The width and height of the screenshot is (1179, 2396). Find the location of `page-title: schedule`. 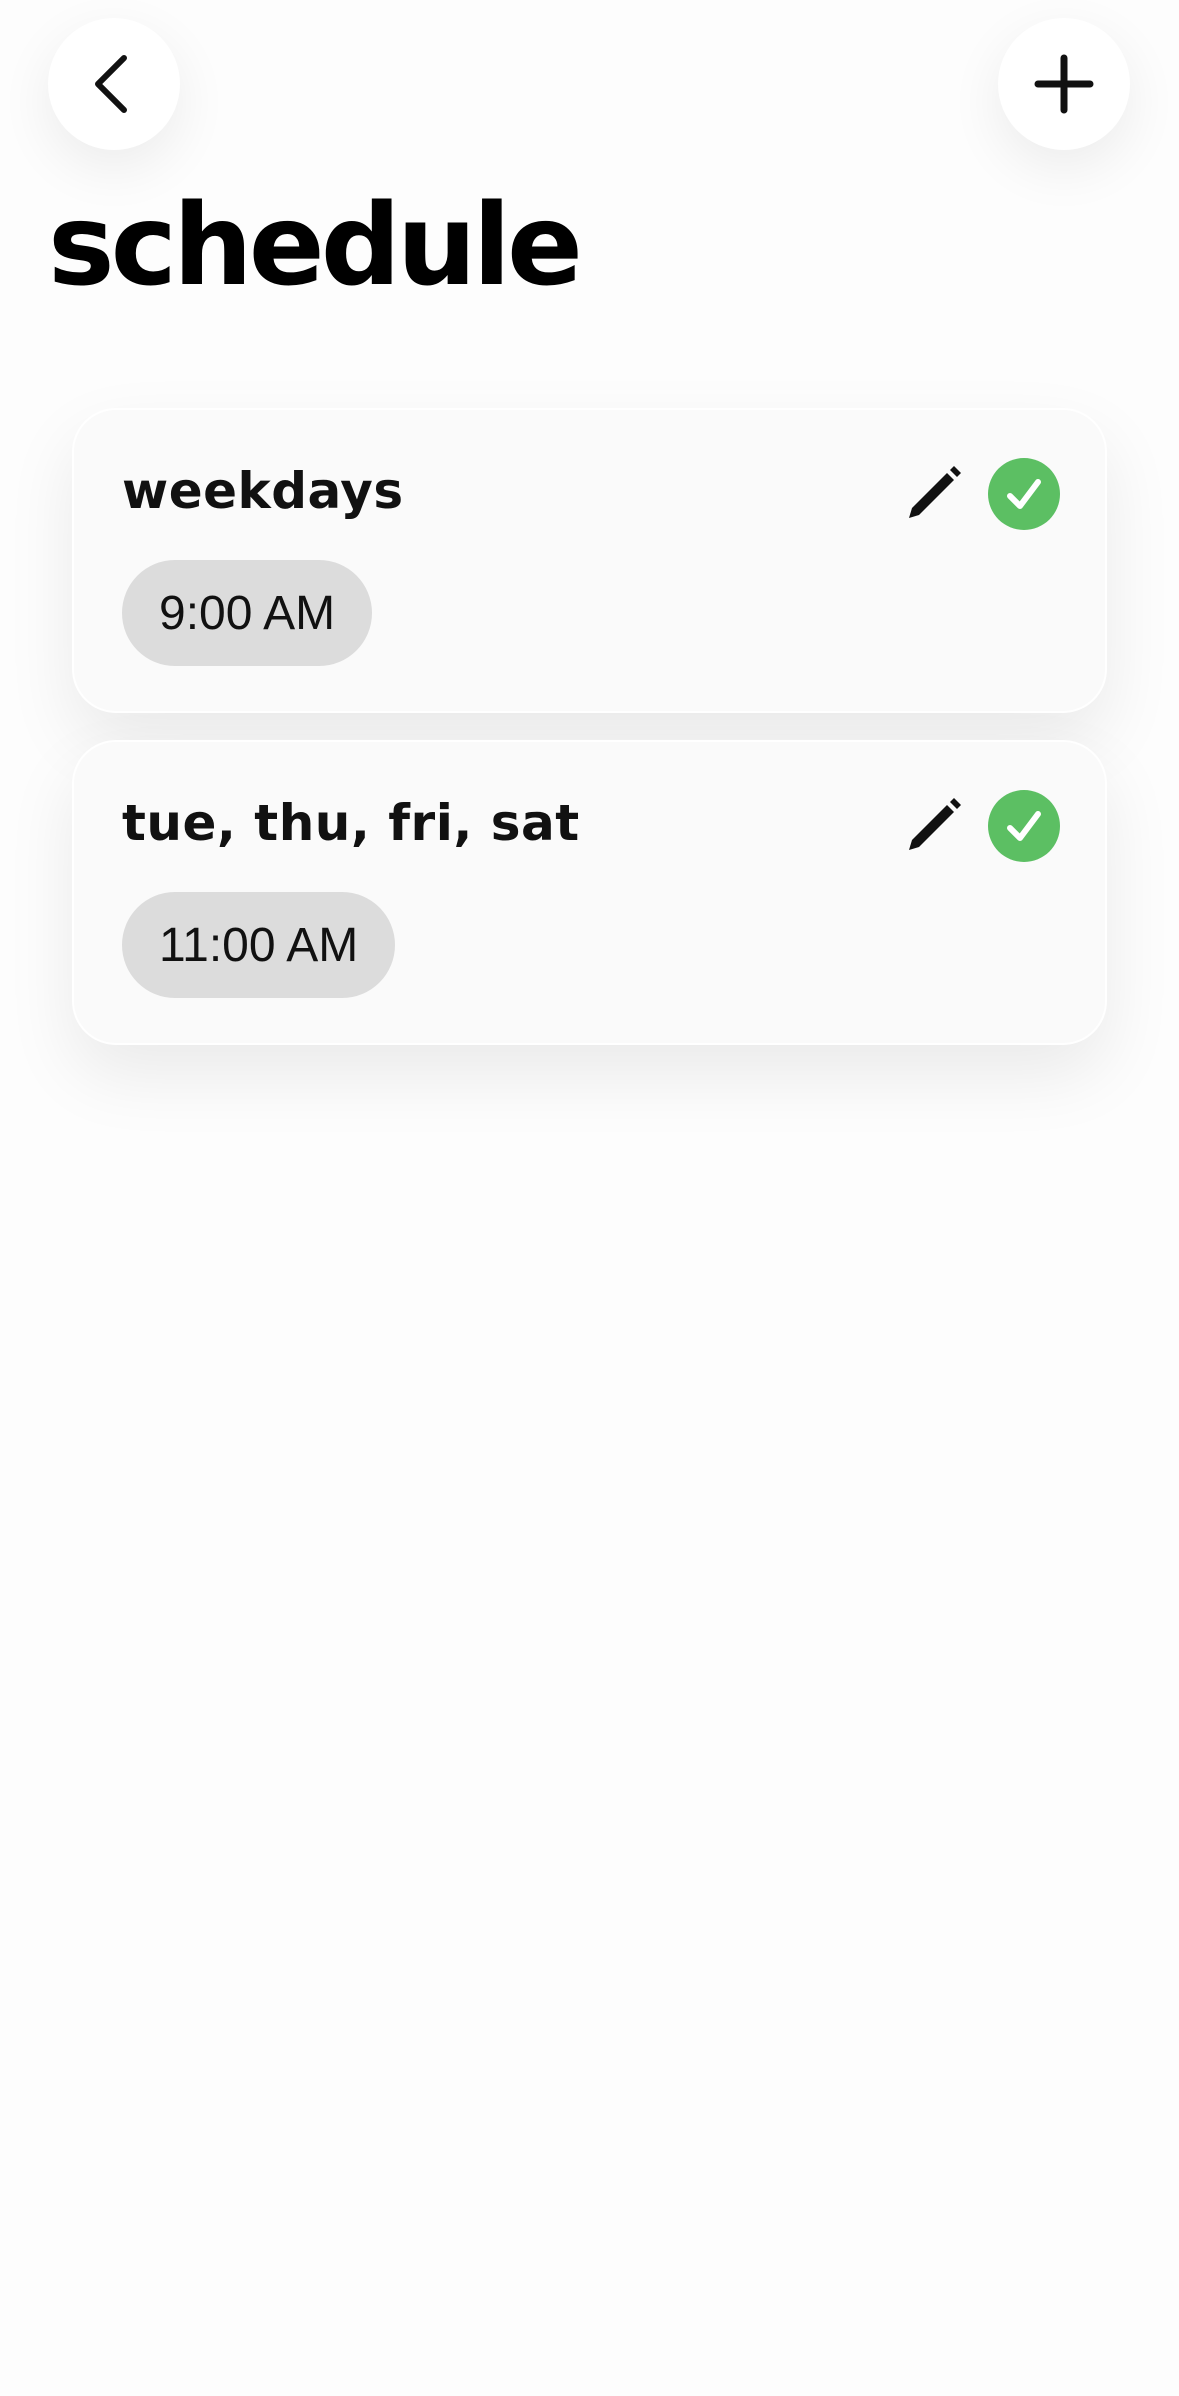

page-title: schedule is located at coordinates (315, 246).